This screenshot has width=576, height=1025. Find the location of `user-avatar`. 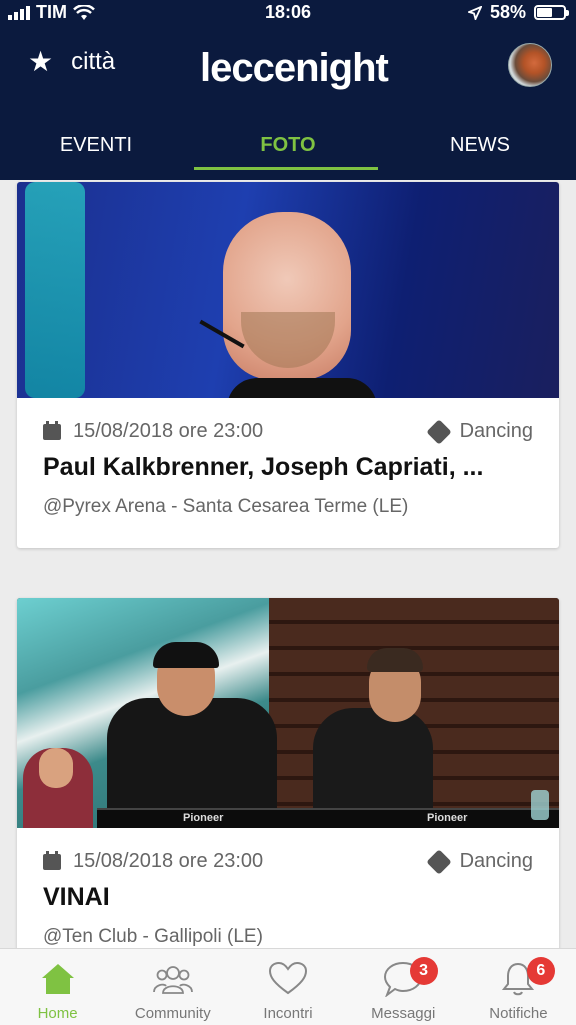

user-avatar is located at coordinates (530, 65).